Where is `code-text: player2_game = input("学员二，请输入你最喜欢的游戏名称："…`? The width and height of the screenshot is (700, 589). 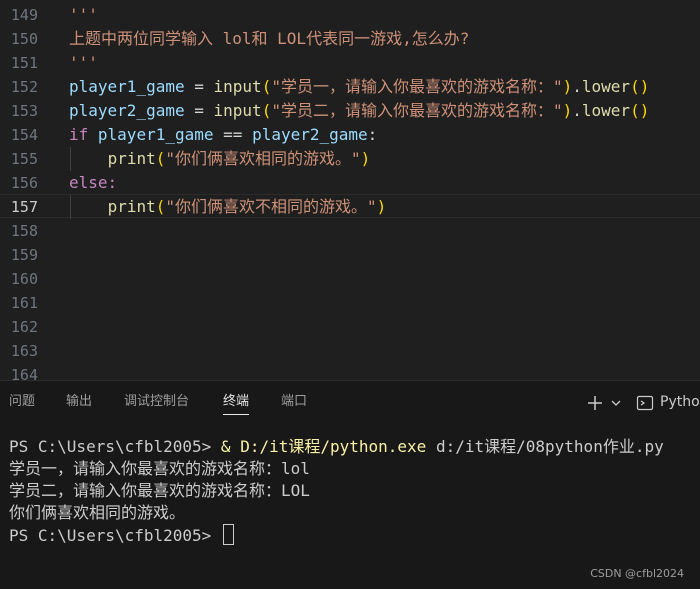 code-text: player2_game = input("学员二，请输入你最喜欢的游戏名称："… is located at coordinates (359, 110).